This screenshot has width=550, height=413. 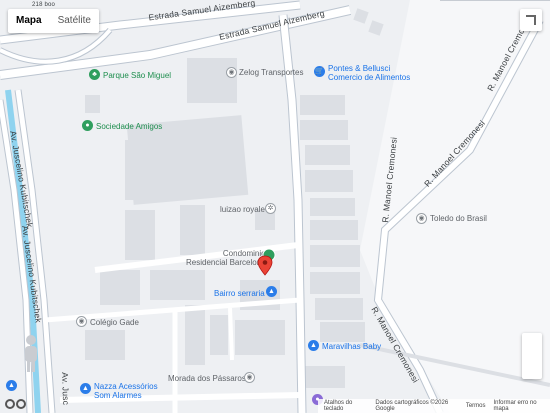 I want to click on map-data-text: Dados cartográficos ©2026 Google, so click(x=412, y=406).